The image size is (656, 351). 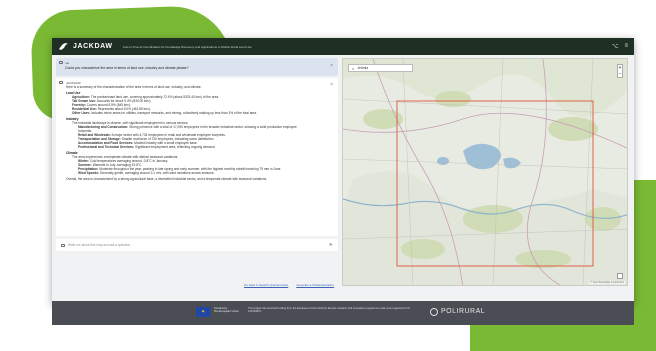 I want to click on generate-characterization-link: Generate a Characterization, so click(x=315, y=285).